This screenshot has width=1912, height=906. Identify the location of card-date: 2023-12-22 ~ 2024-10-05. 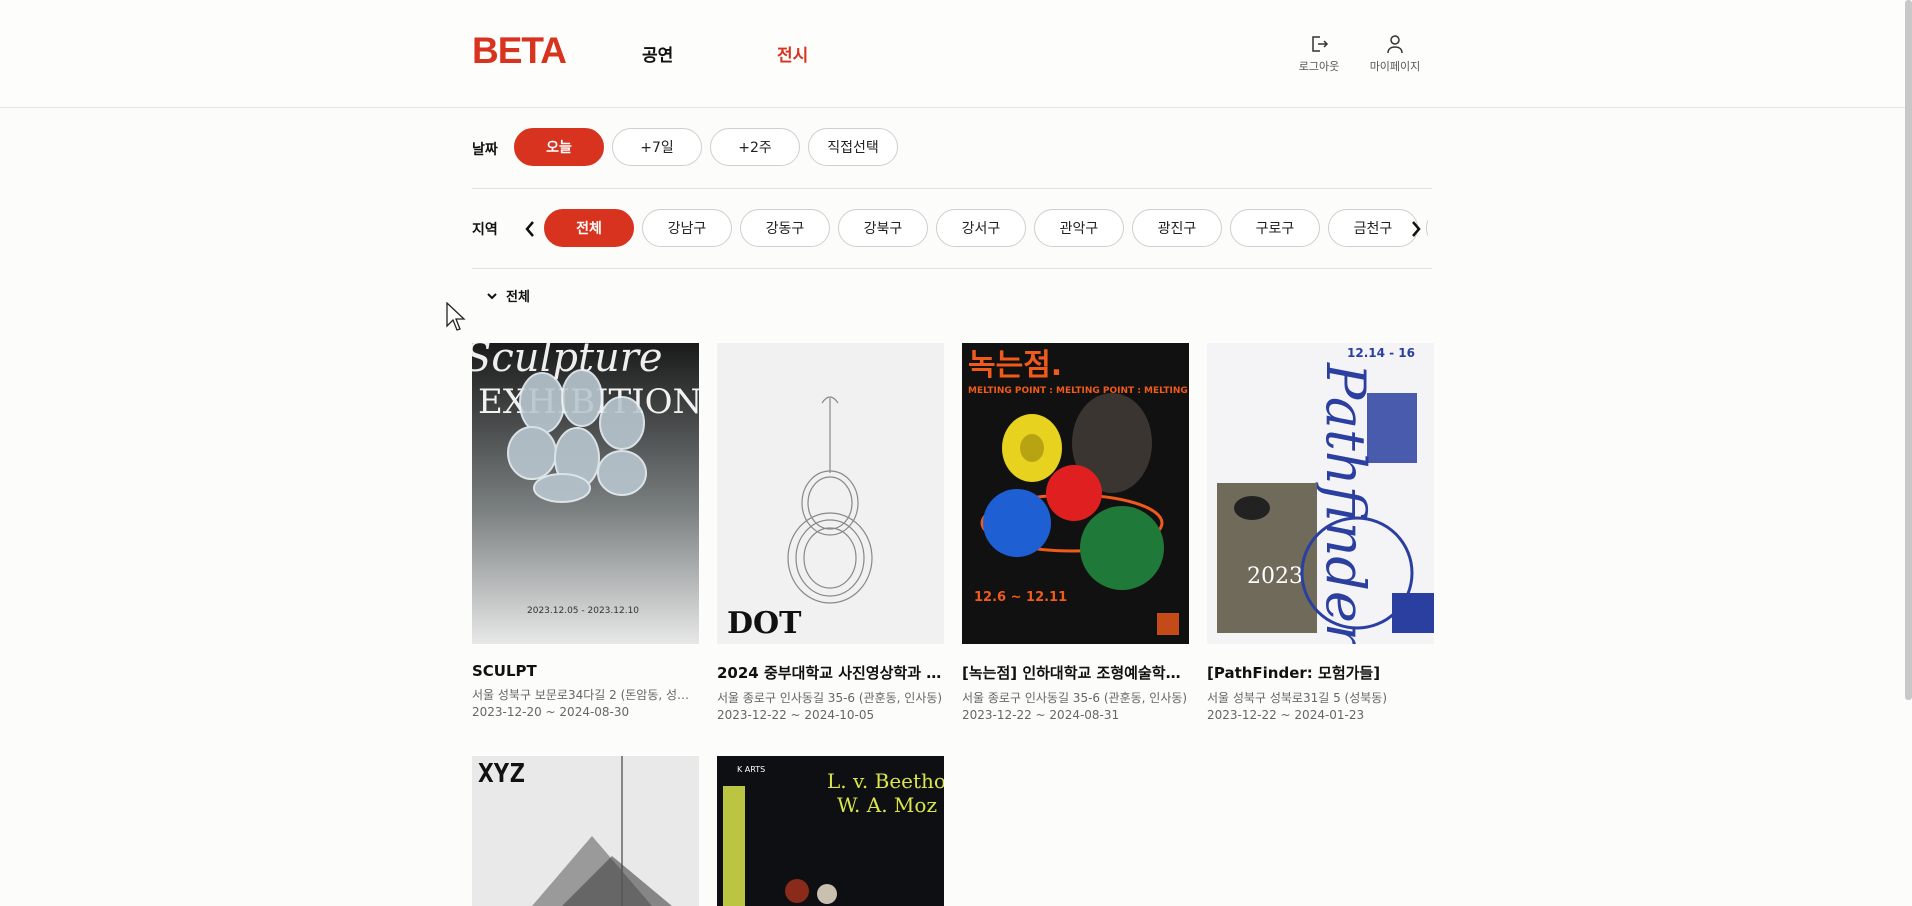
(796, 715).